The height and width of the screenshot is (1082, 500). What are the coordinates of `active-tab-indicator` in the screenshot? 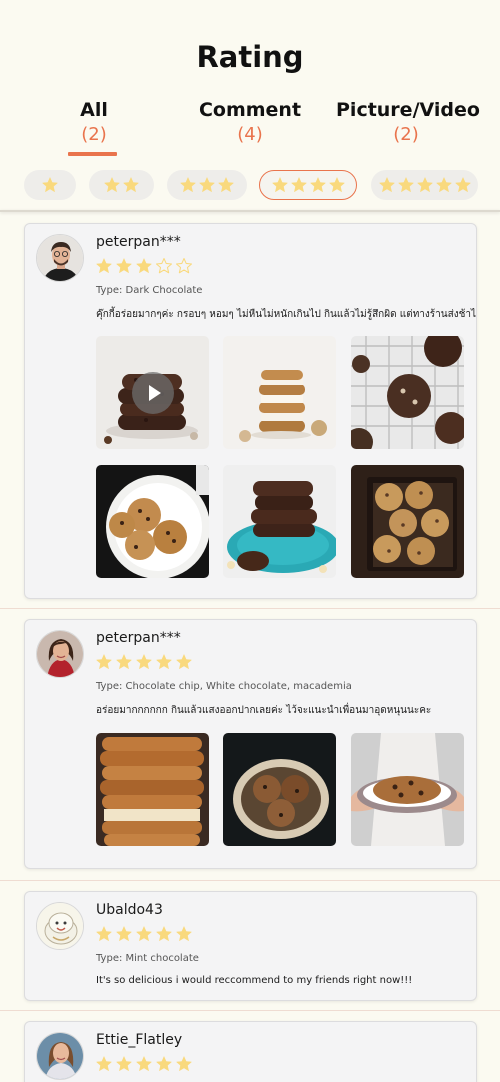 It's located at (92, 154).